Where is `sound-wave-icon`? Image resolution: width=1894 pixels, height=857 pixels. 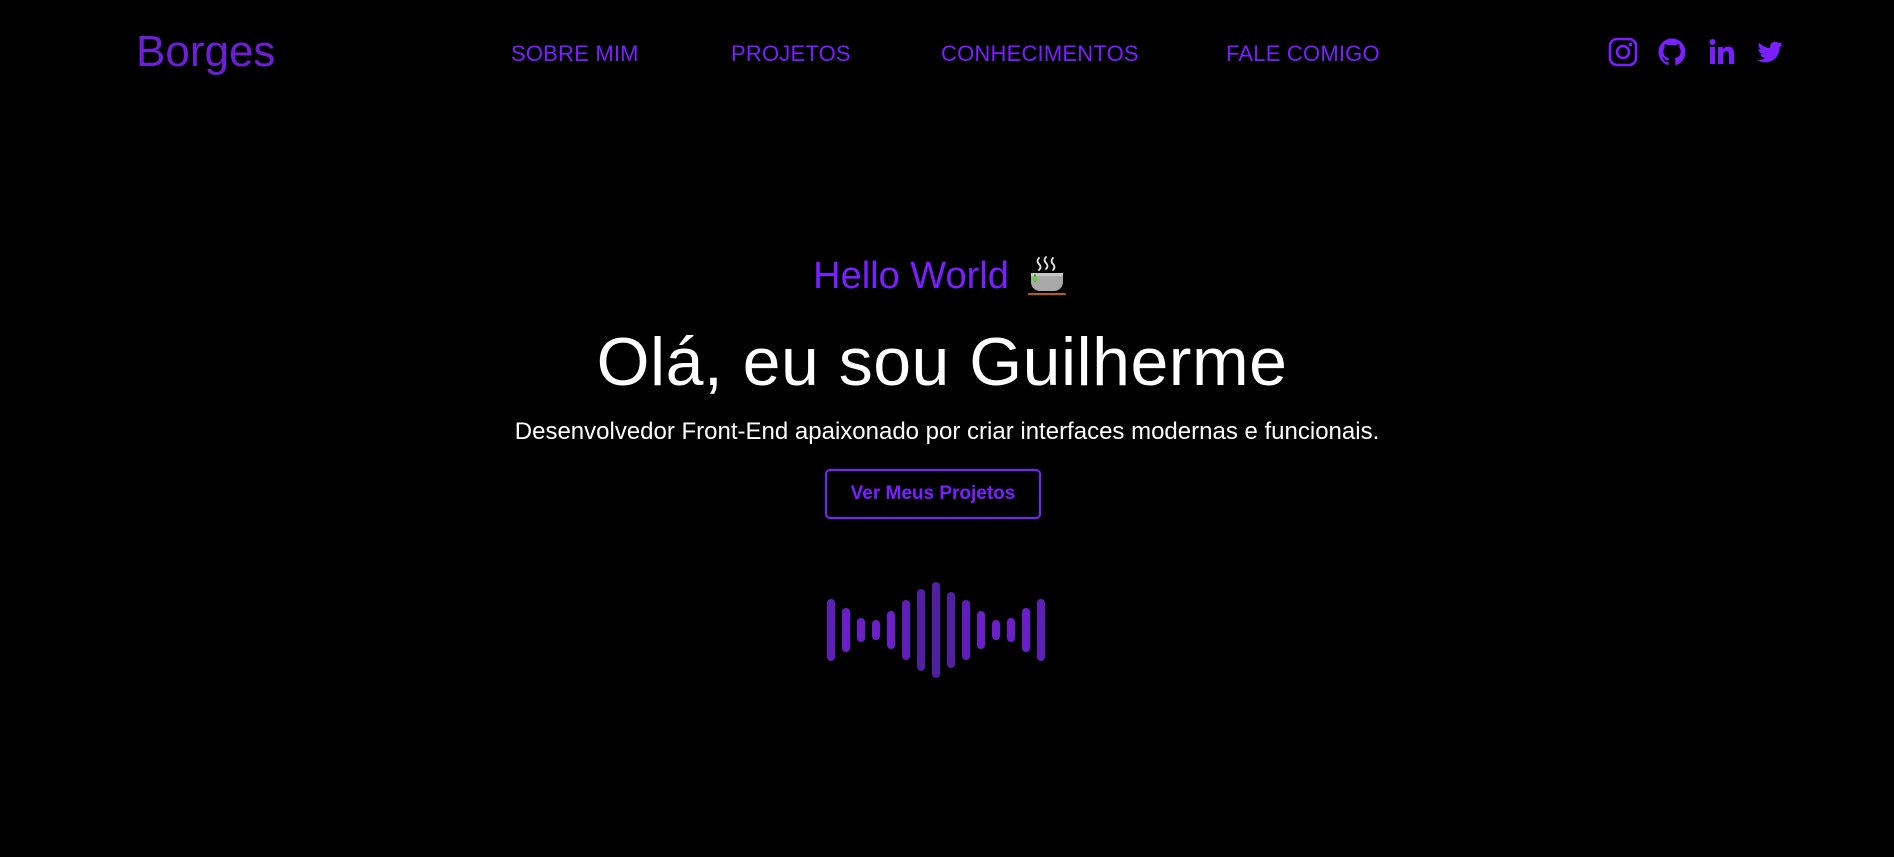
sound-wave-icon is located at coordinates (937, 630).